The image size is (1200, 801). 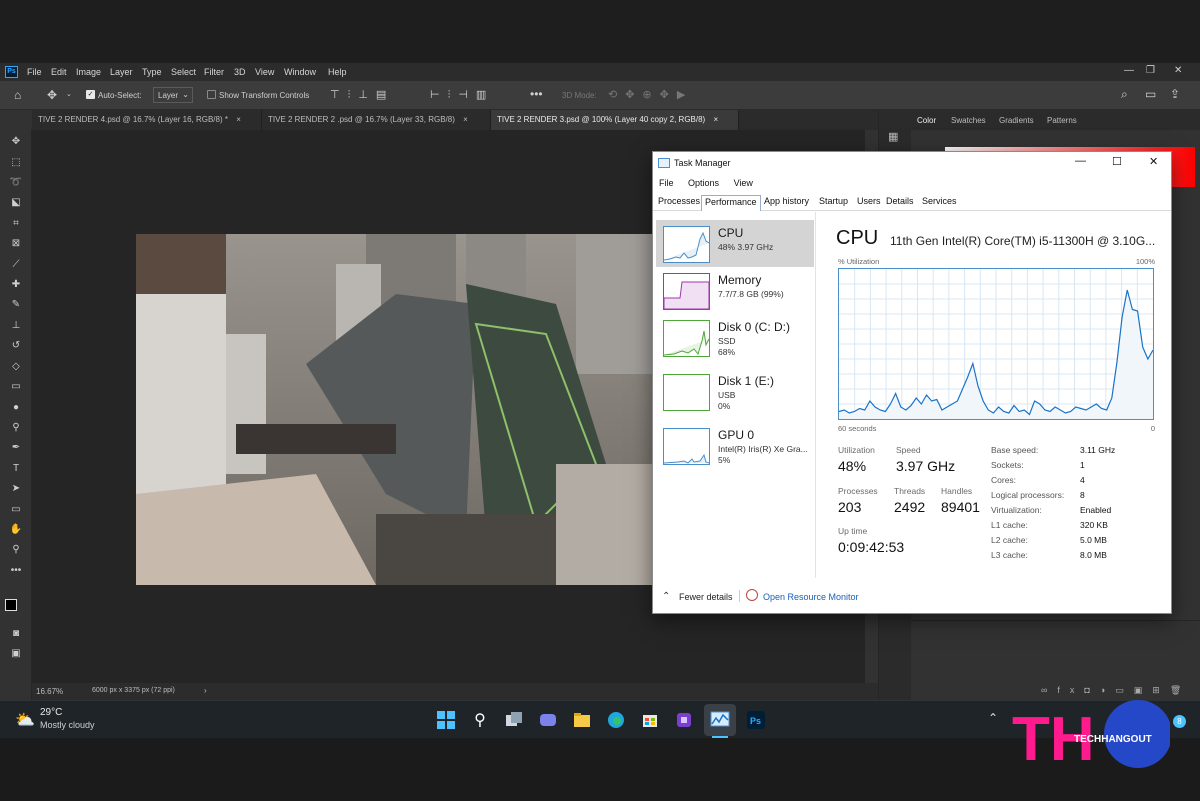 I want to click on auto-select-checkbox: ✓, so click(x=90, y=94).